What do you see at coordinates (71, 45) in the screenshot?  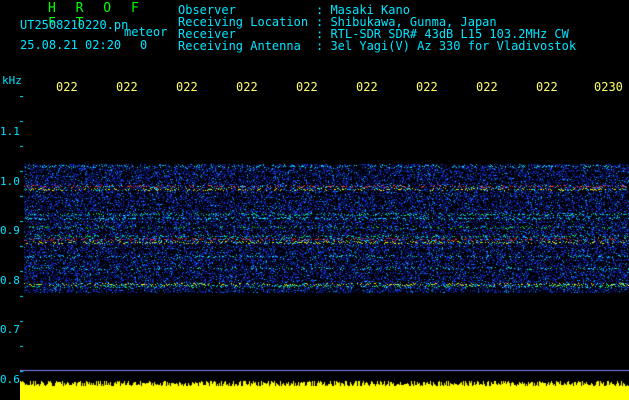 I see `datetime: 25.08.21 02:20` at bounding box center [71, 45].